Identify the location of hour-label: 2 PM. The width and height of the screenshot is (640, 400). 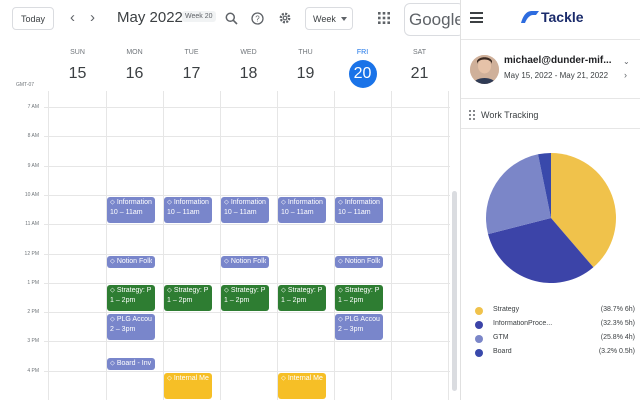
(33, 312).